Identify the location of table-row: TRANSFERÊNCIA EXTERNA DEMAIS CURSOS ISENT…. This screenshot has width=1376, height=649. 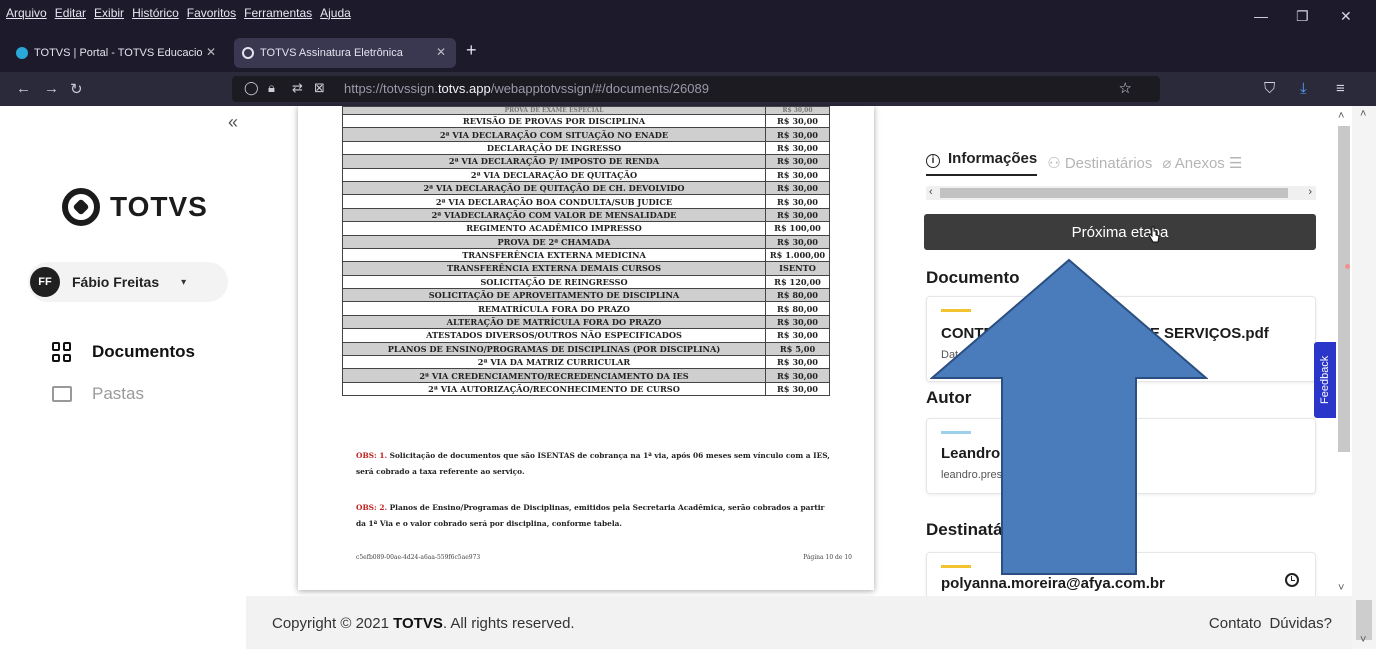
(586, 268).